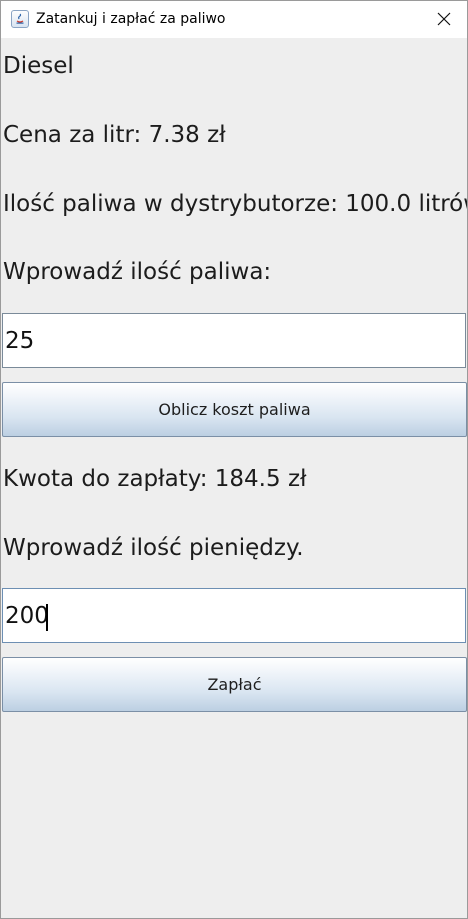 Image resolution: width=468 pixels, height=919 pixels. Describe the element at coordinates (47, 617) in the screenshot. I see `text-caret` at that location.